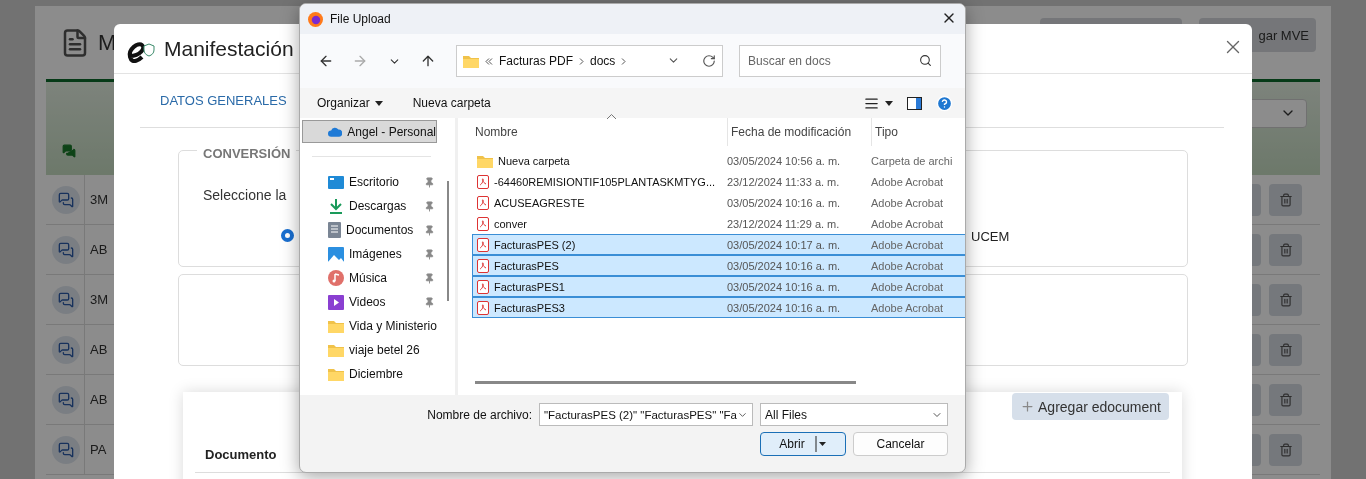 The width and height of the screenshot is (1366, 479). What do you see at coordinates (854, 414) in the screenshot?
I see `file-type-dropdown: All Files` at bounding box center [854, 414].